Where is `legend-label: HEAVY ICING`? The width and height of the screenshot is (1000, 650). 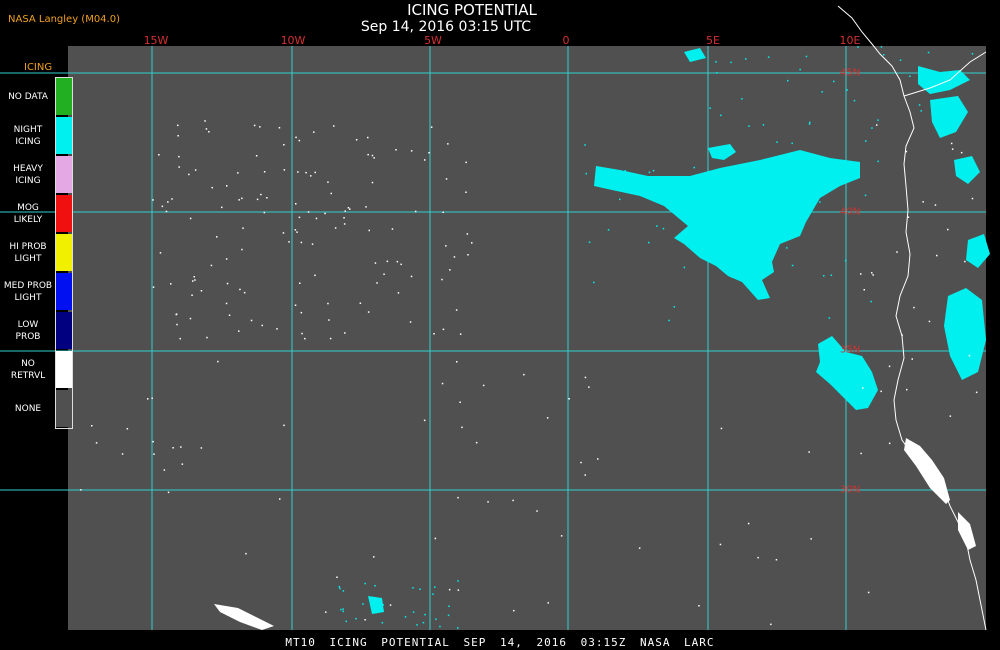 legend-label: HEAVY ICING is located at coordinates (28, 175).